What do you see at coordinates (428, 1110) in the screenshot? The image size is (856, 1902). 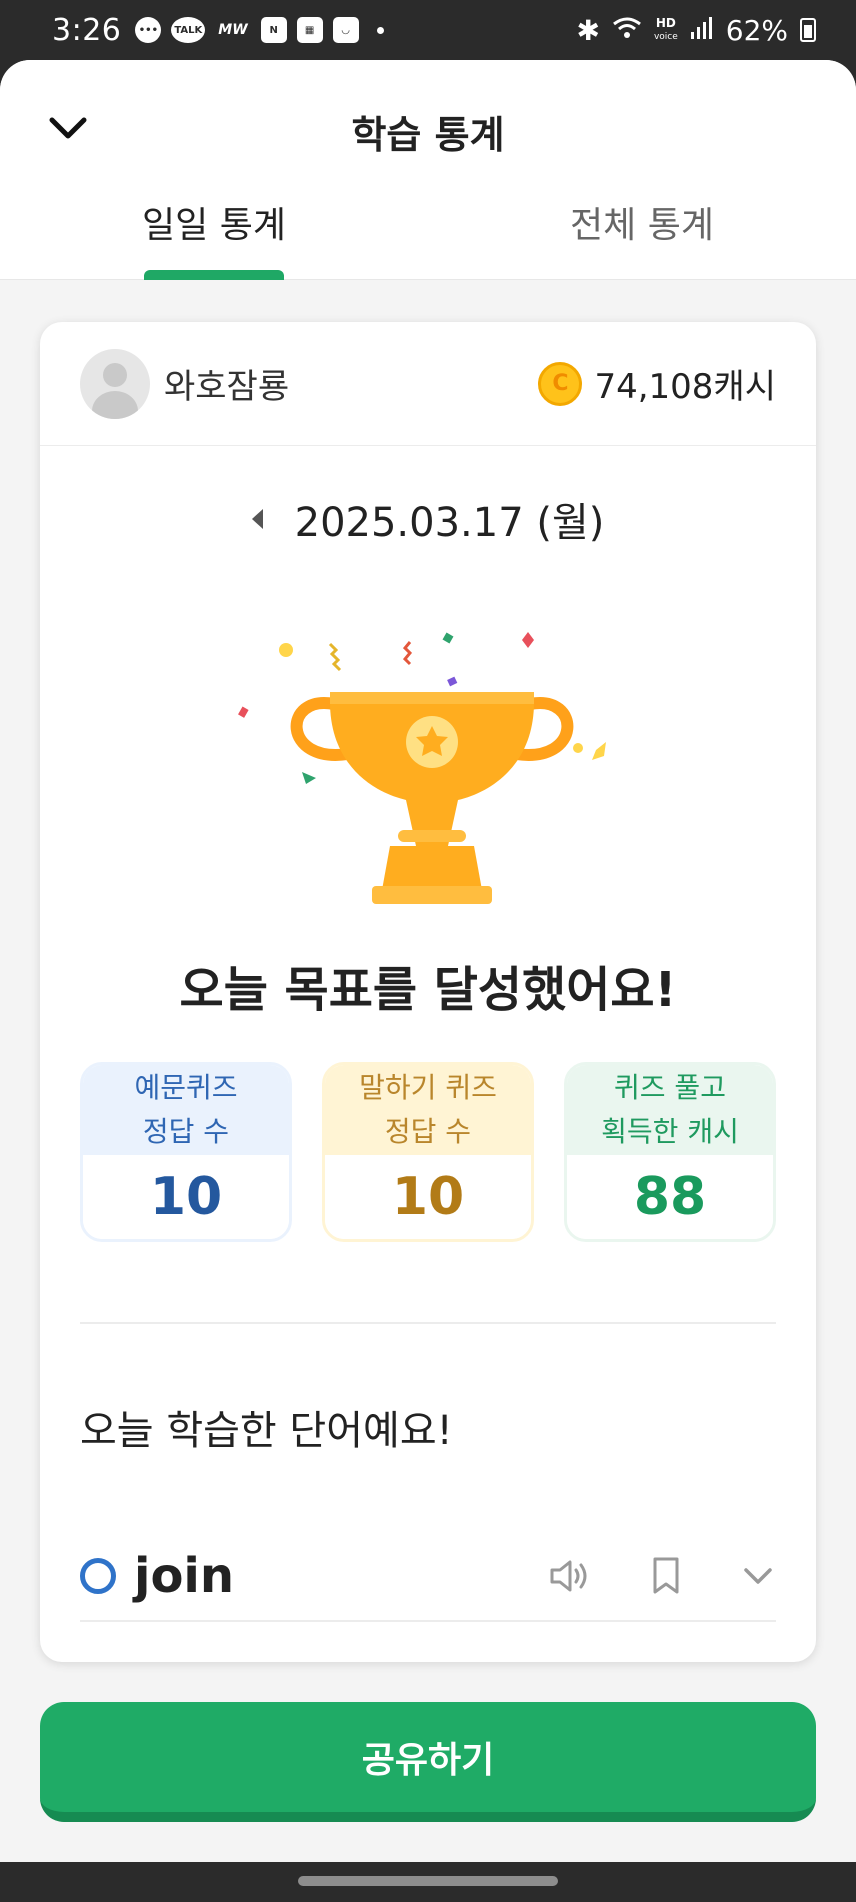 I see `stat-label: 말하기 퀴즈 정답 수` at bounding box center [428, 1110].